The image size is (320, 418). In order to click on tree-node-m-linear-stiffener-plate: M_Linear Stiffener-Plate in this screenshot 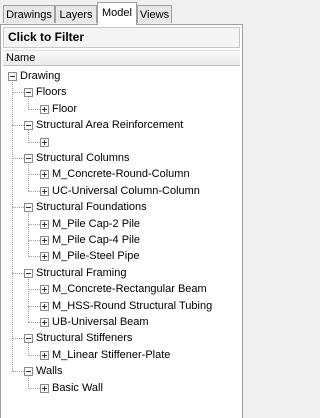, I will do `click(111, 355)`.